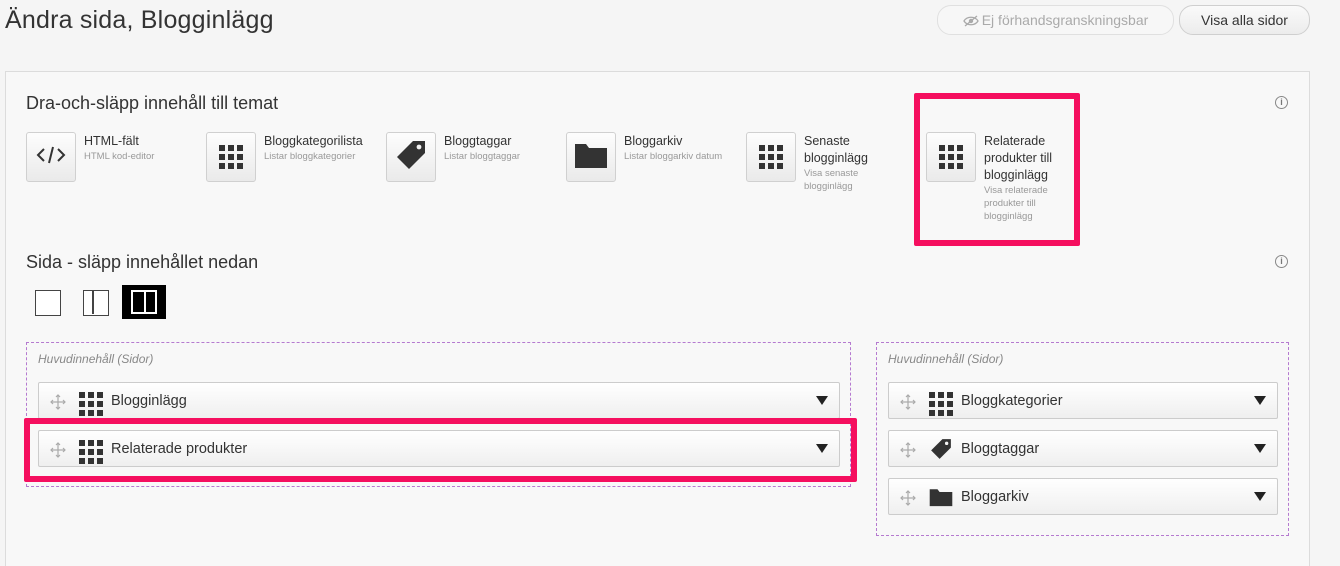 This screenshot has height=566, width=1340. I want to click on content-block: Bloggarkiv, so click(1083, 496).